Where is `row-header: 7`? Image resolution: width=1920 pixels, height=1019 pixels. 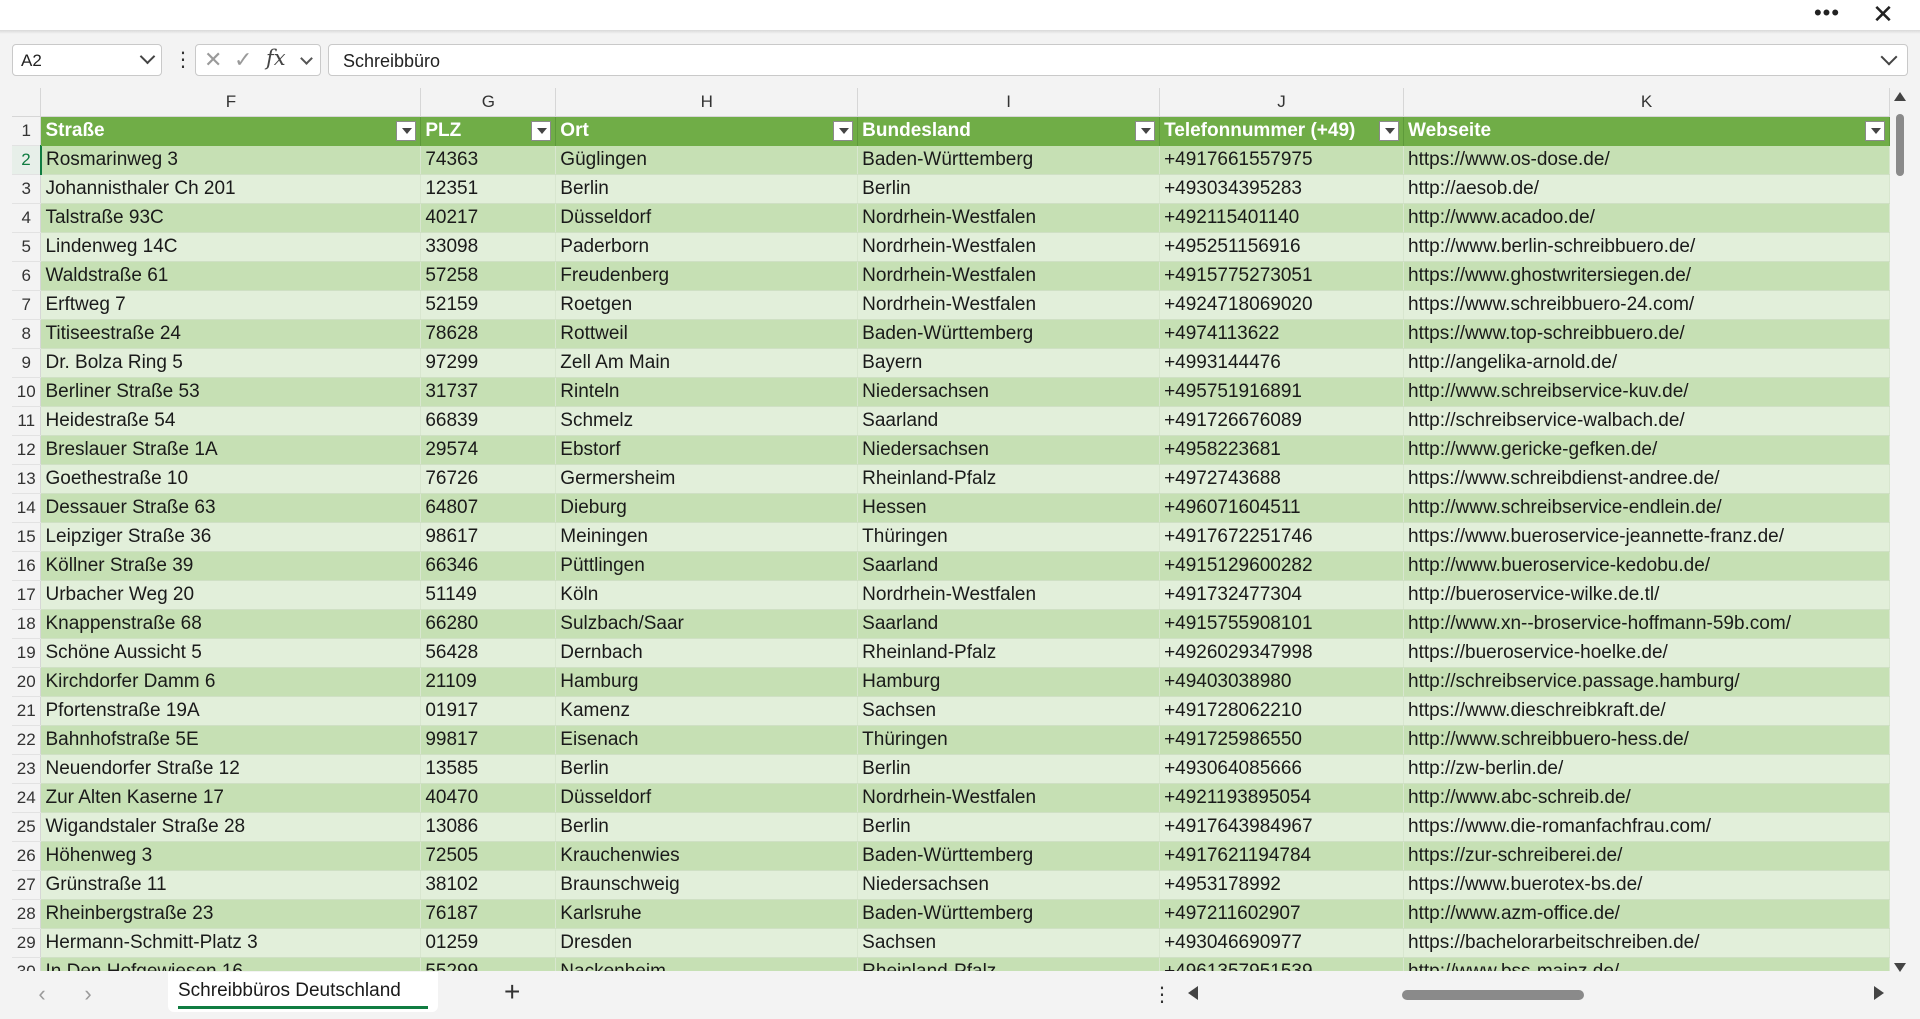 row-header: 7 is located at coordinates (27, 305).